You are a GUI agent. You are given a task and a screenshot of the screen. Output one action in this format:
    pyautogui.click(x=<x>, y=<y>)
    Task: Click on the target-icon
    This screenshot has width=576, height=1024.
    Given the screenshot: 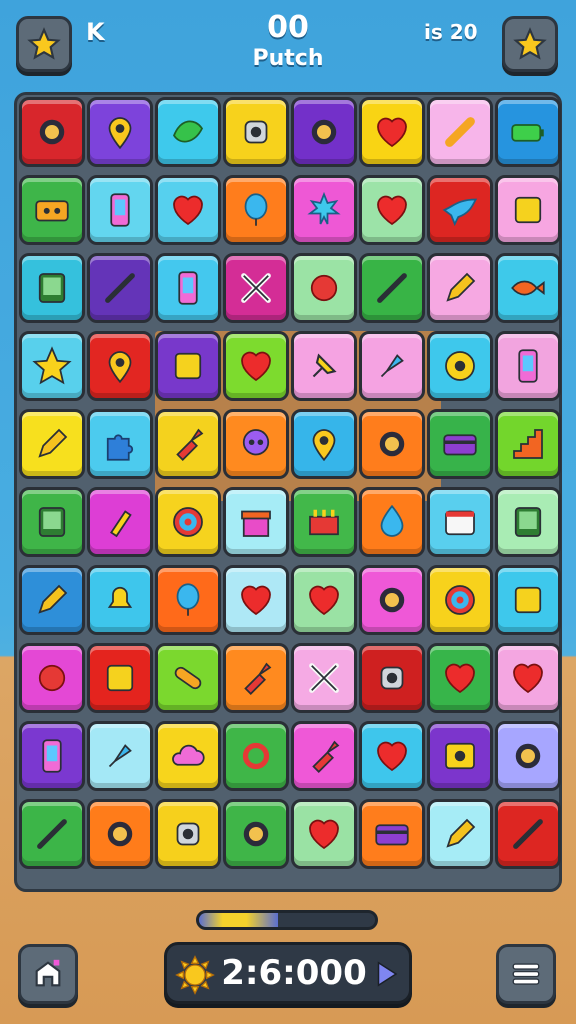 What is the action you would take?
    pyautogui.click(x=460, y=600)
    